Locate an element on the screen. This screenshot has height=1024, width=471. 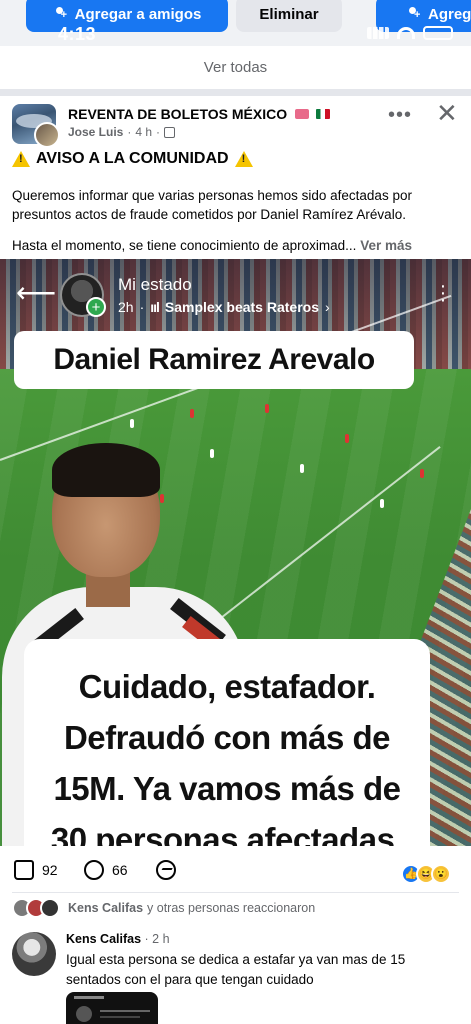
messenger-icon is located at coordinates (166, 870).